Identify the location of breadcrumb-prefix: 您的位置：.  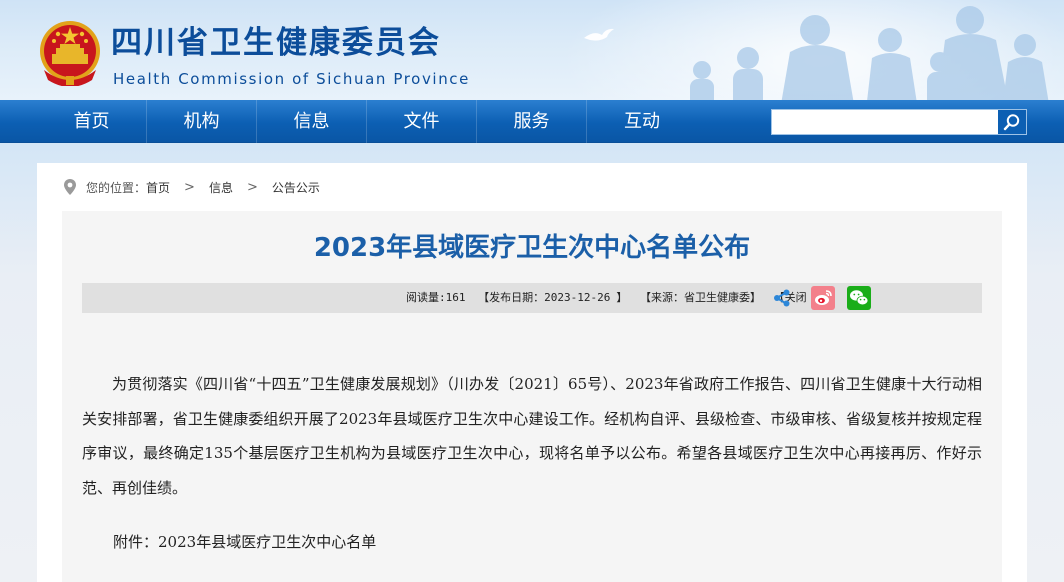
(116, 187).